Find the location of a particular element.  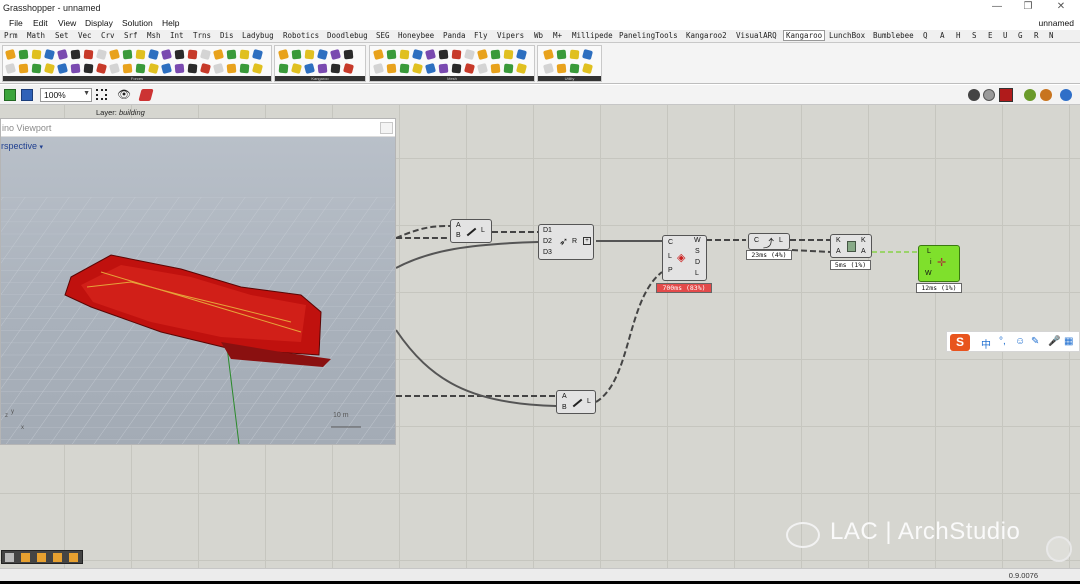

output-timer: 12ms (1%) is located at coordinates (939, 288).